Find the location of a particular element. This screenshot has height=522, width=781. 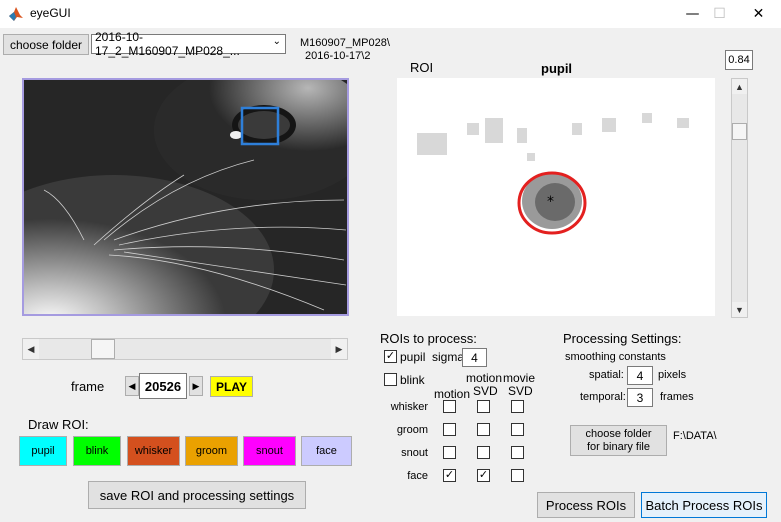

spatial-label: spatial: is located at coordinates (606, 375).